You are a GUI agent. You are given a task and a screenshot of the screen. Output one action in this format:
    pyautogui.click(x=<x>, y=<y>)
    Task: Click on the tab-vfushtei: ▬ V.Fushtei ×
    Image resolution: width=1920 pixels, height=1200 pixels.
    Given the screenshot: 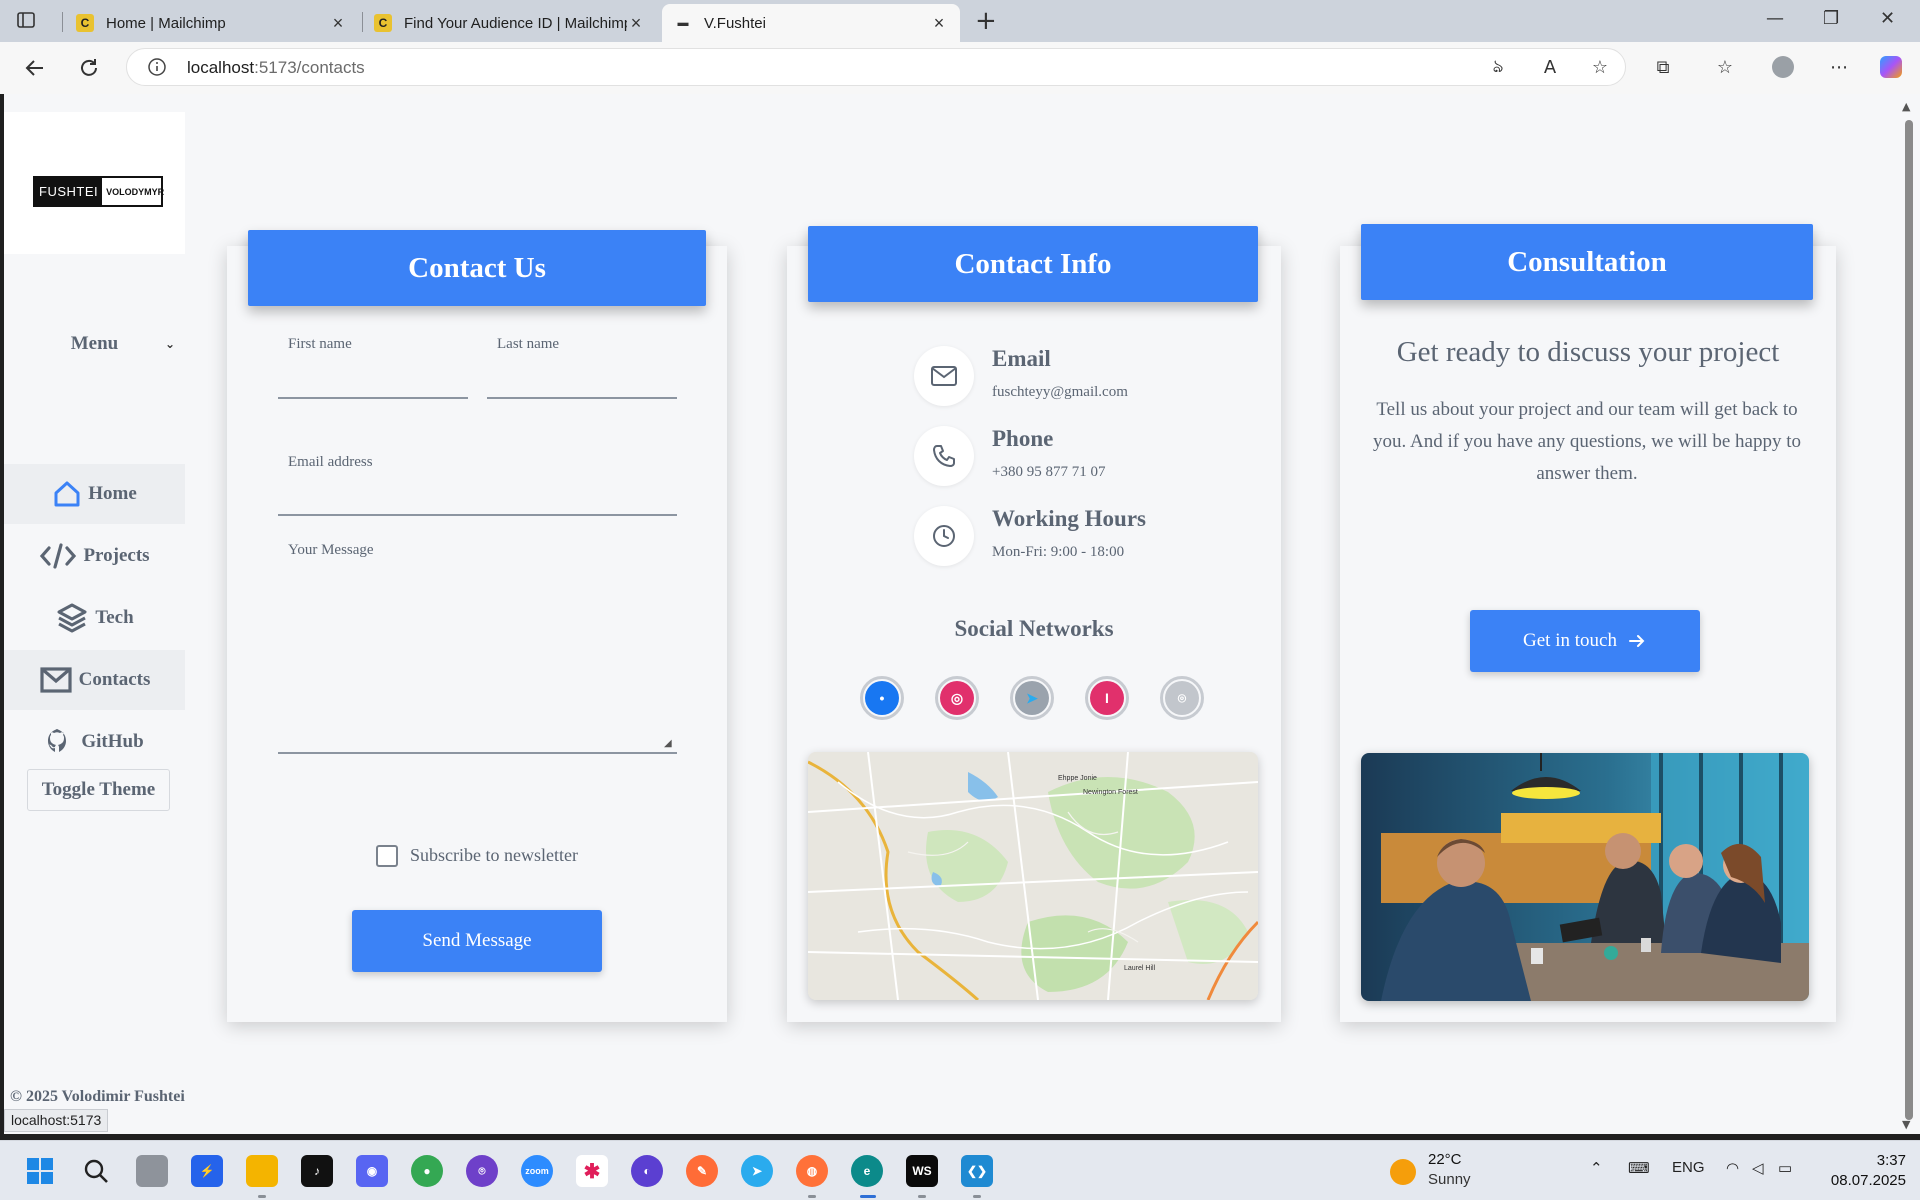 What is the action you would take?
    pyautogui.click(x=811, y=23)
    